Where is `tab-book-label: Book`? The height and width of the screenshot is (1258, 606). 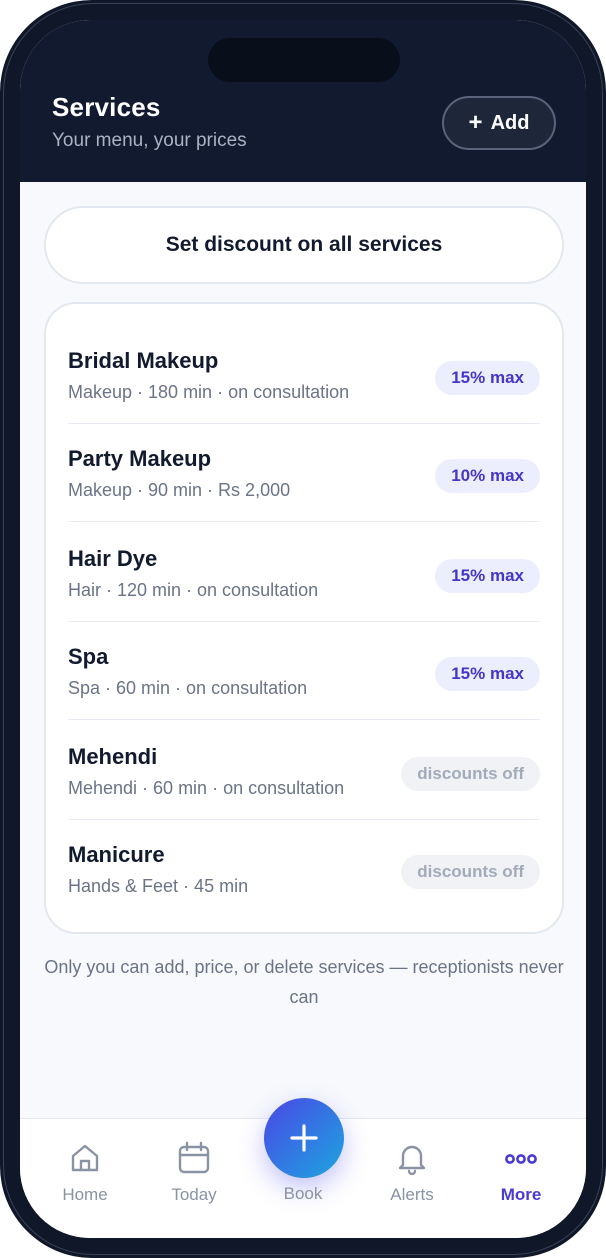
tab-book-label: Book is located at coordinates (303, 1193).